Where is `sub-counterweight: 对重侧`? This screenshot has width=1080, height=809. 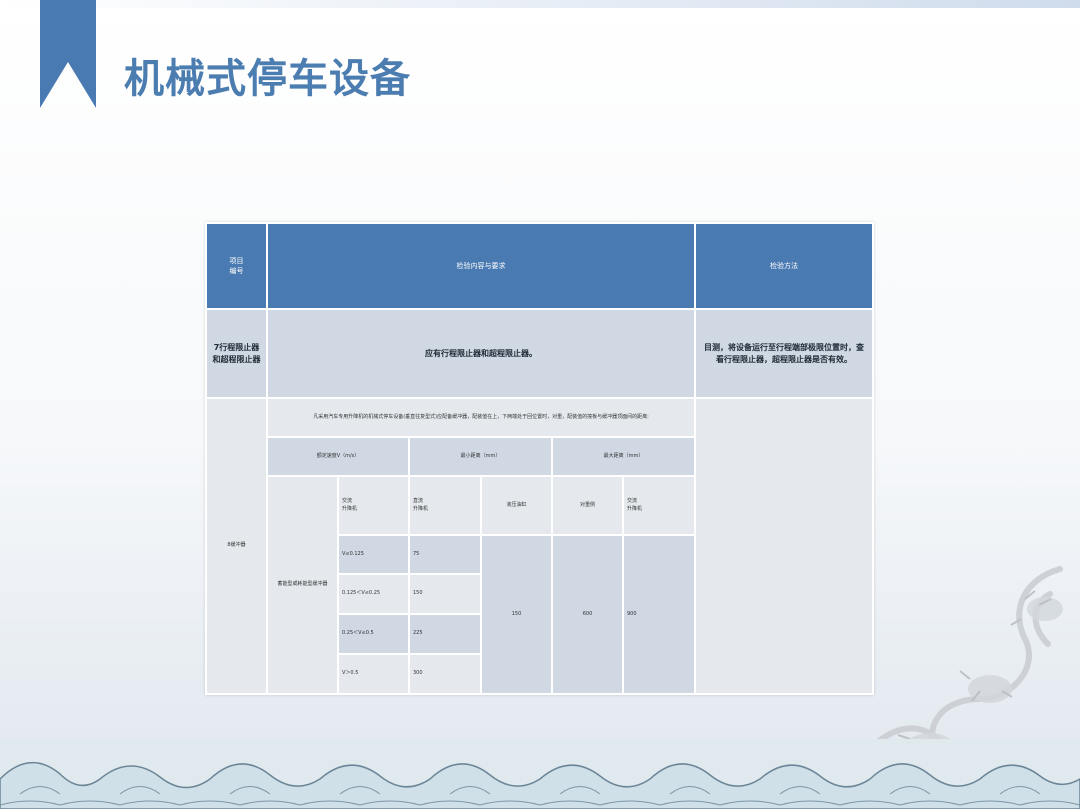
sub-counterweight: 对重侧 is located at coordinates (587, 505).